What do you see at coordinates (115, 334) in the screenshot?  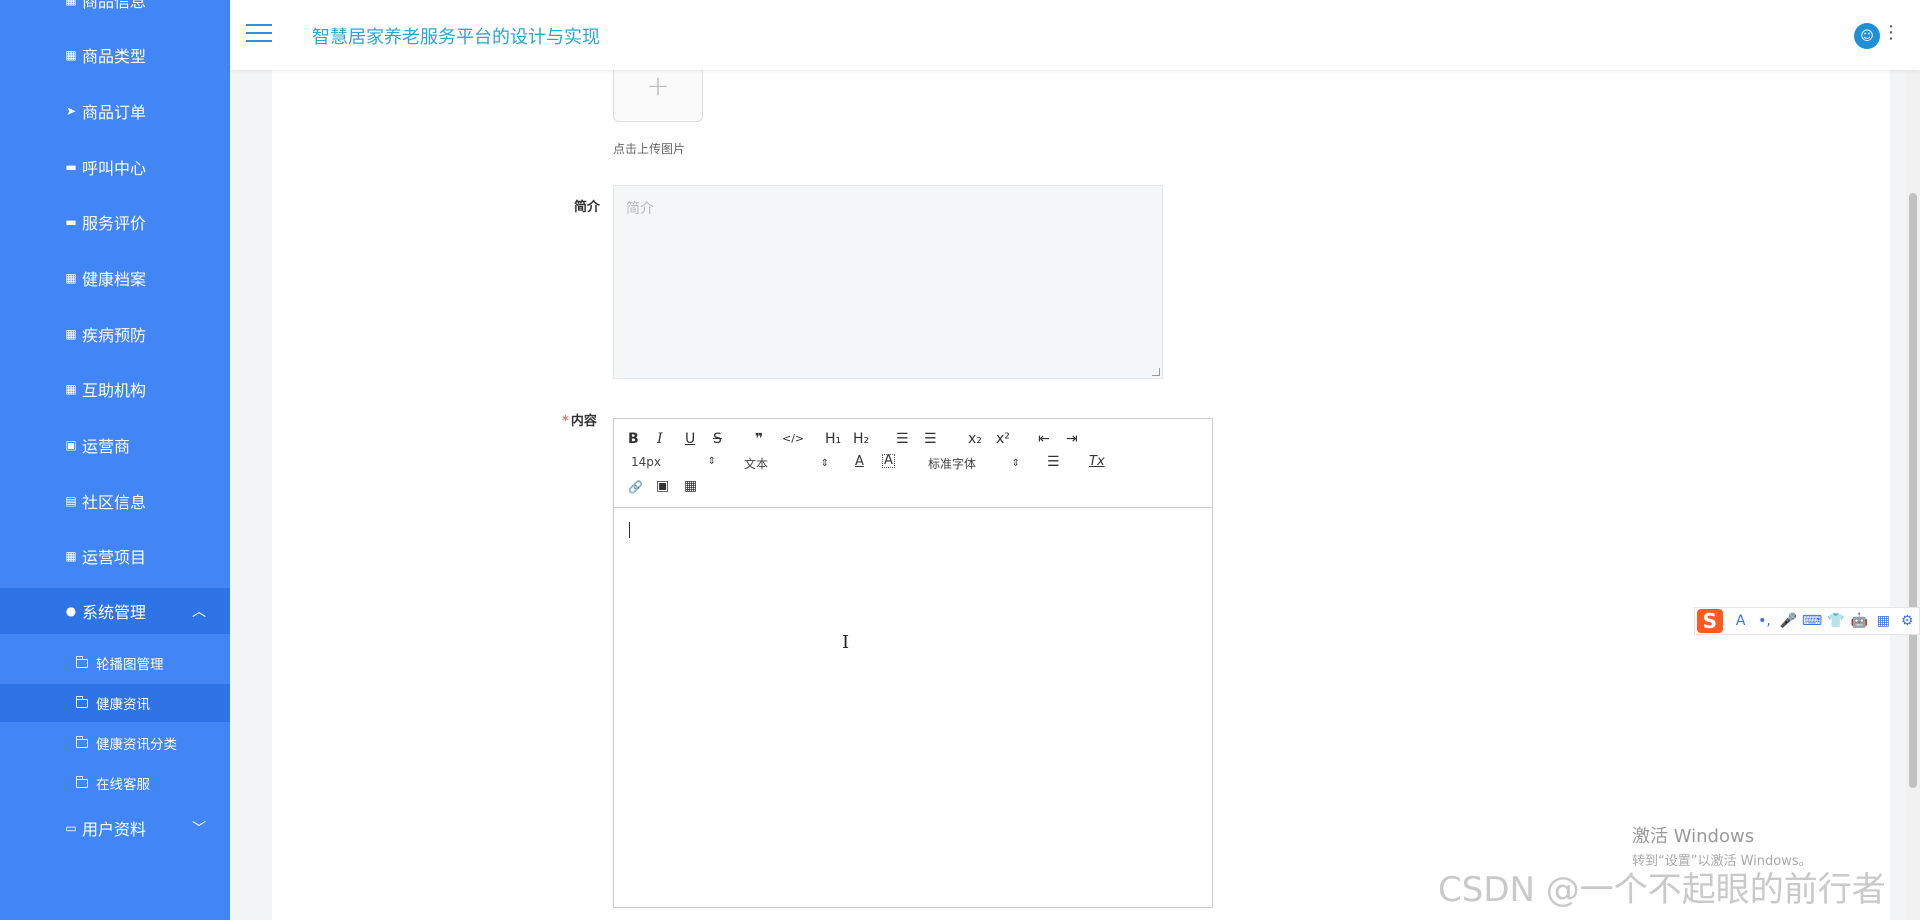 I see `sidebar-item-disease-prevention: ▦ 疾病预防` at bounding box center [115, 334].